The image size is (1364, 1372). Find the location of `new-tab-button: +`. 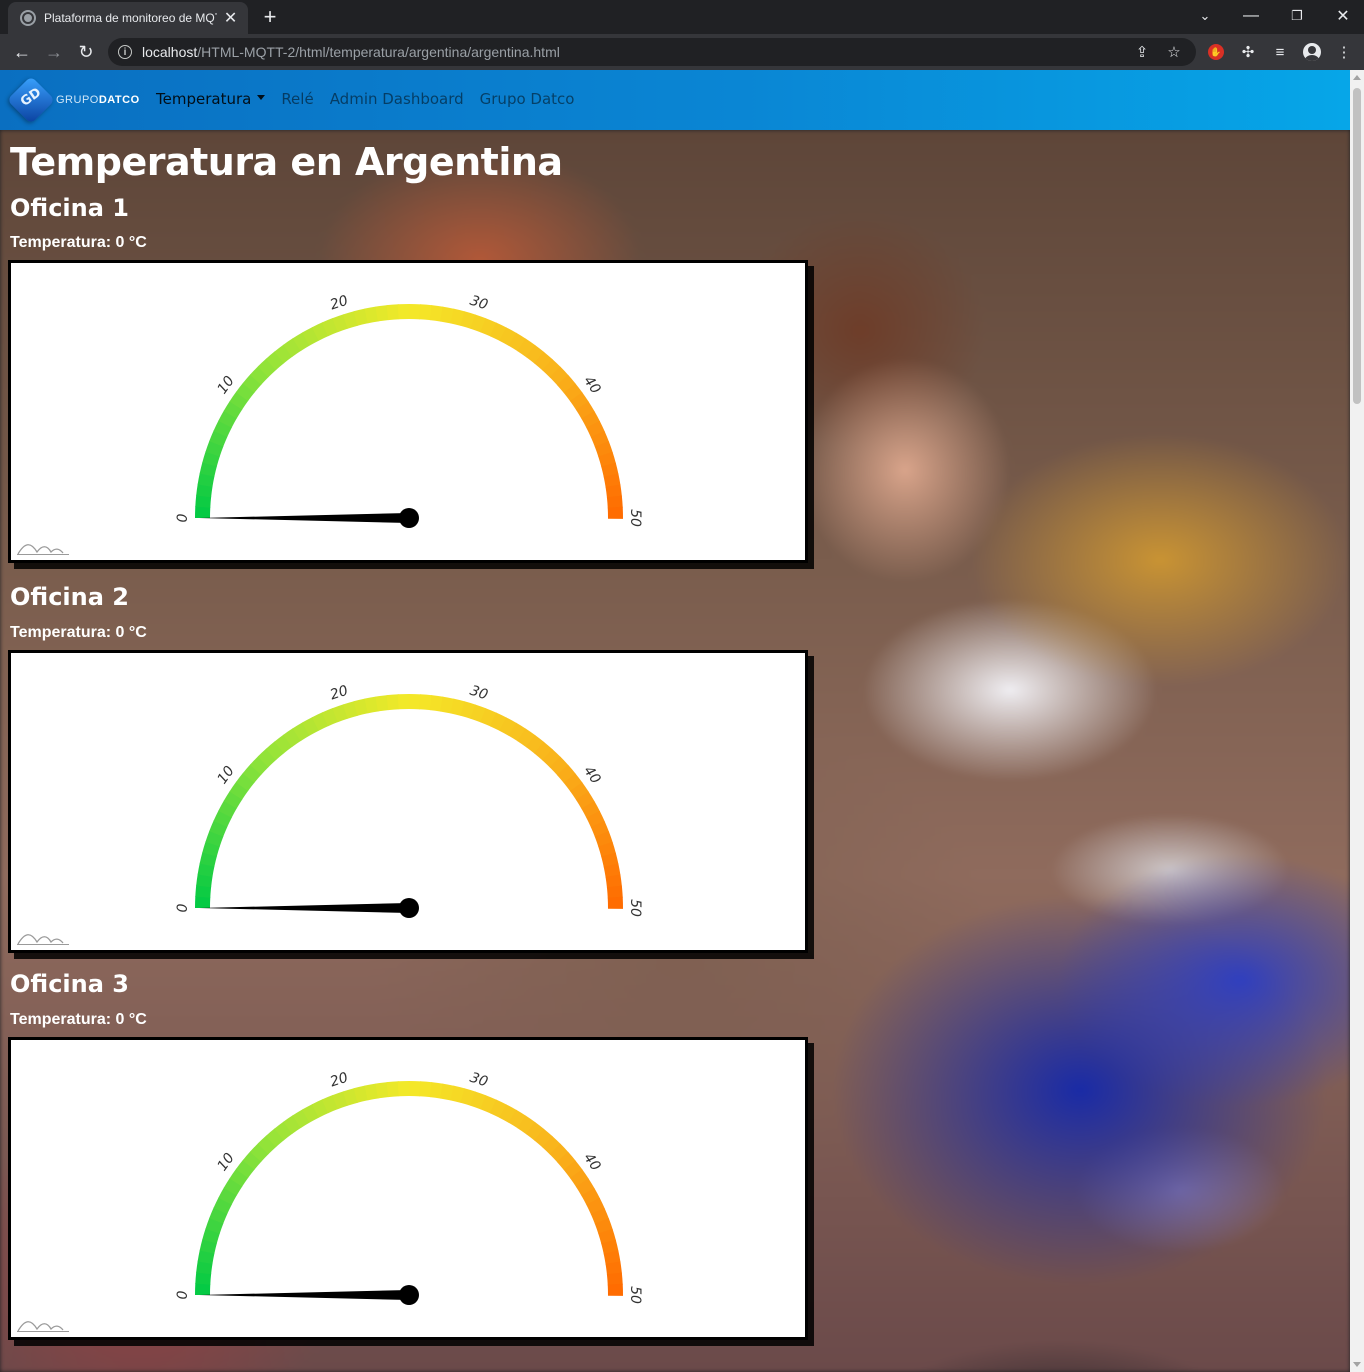

new-tab-button: + is located at coordinates (270, 17).